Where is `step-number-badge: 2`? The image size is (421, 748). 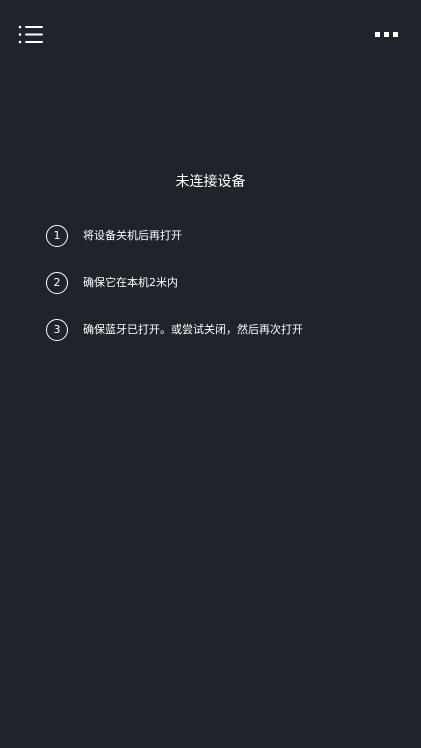 step-number-badge: 2 is located at coordinates (57, 283).